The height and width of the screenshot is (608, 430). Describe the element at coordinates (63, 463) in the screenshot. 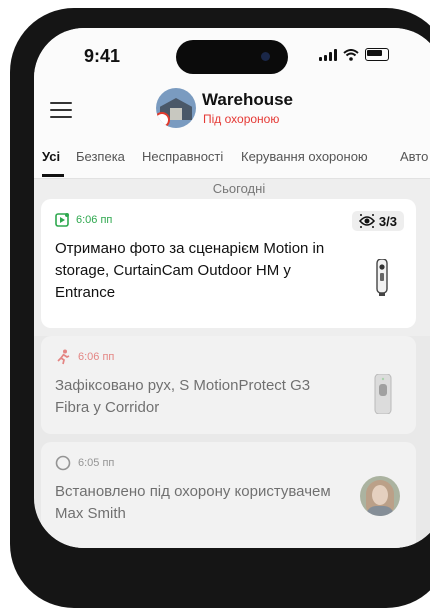

I see `circle-icon` at that location.